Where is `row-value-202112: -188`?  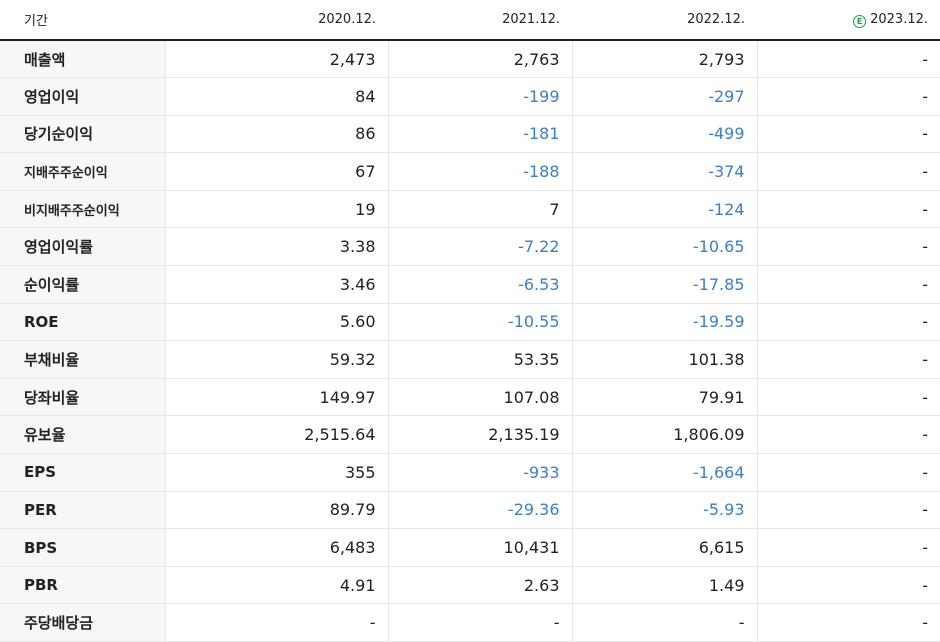 row-value-202112: -188 is located at coordinates (480, 171).